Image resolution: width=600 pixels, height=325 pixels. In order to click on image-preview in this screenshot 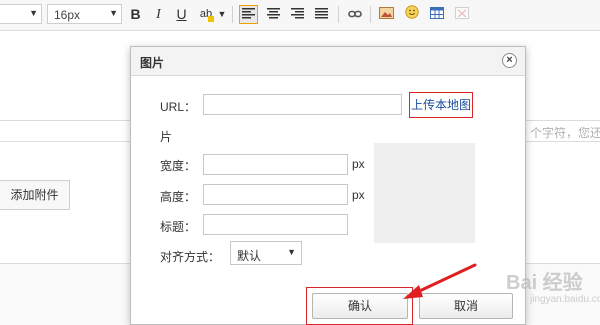, I will do `click(424, 193)`.